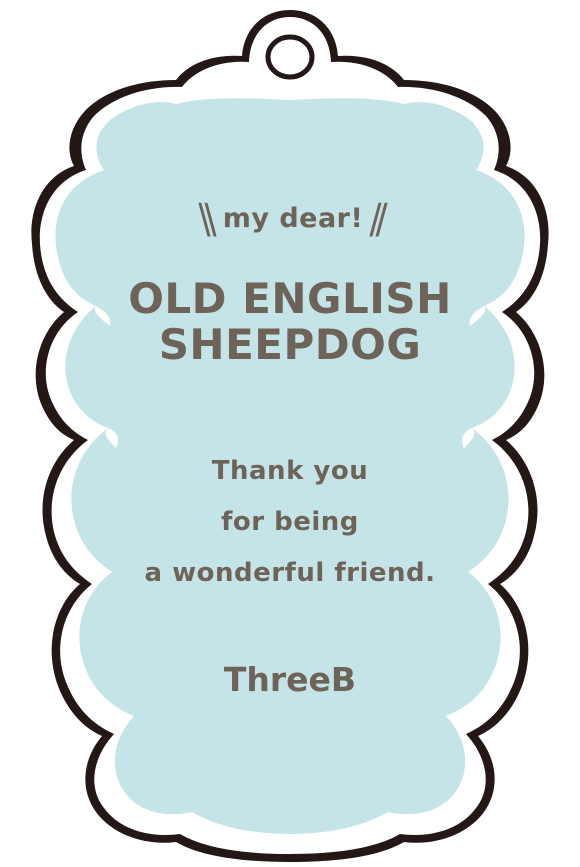 The height and width of the screenshot is (867, 580). I want to click on greeting-text: my dear!, so click(293, 218).